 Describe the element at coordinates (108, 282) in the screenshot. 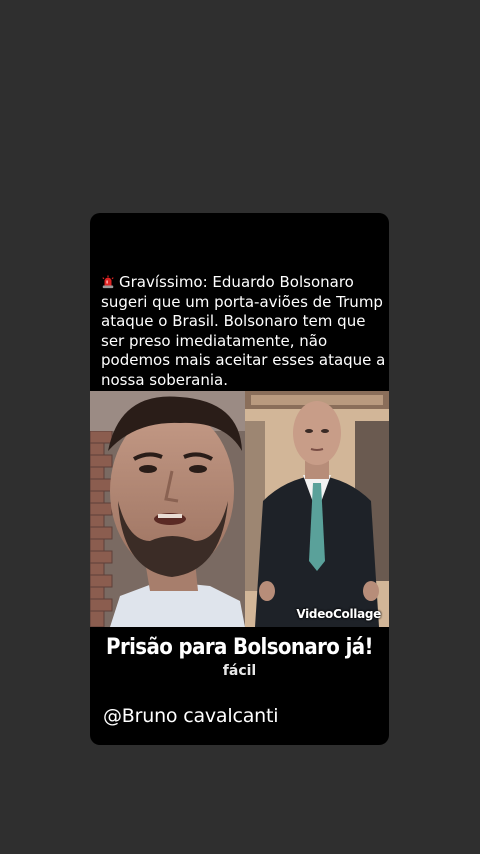

I see `police-siren-icon` at that location.